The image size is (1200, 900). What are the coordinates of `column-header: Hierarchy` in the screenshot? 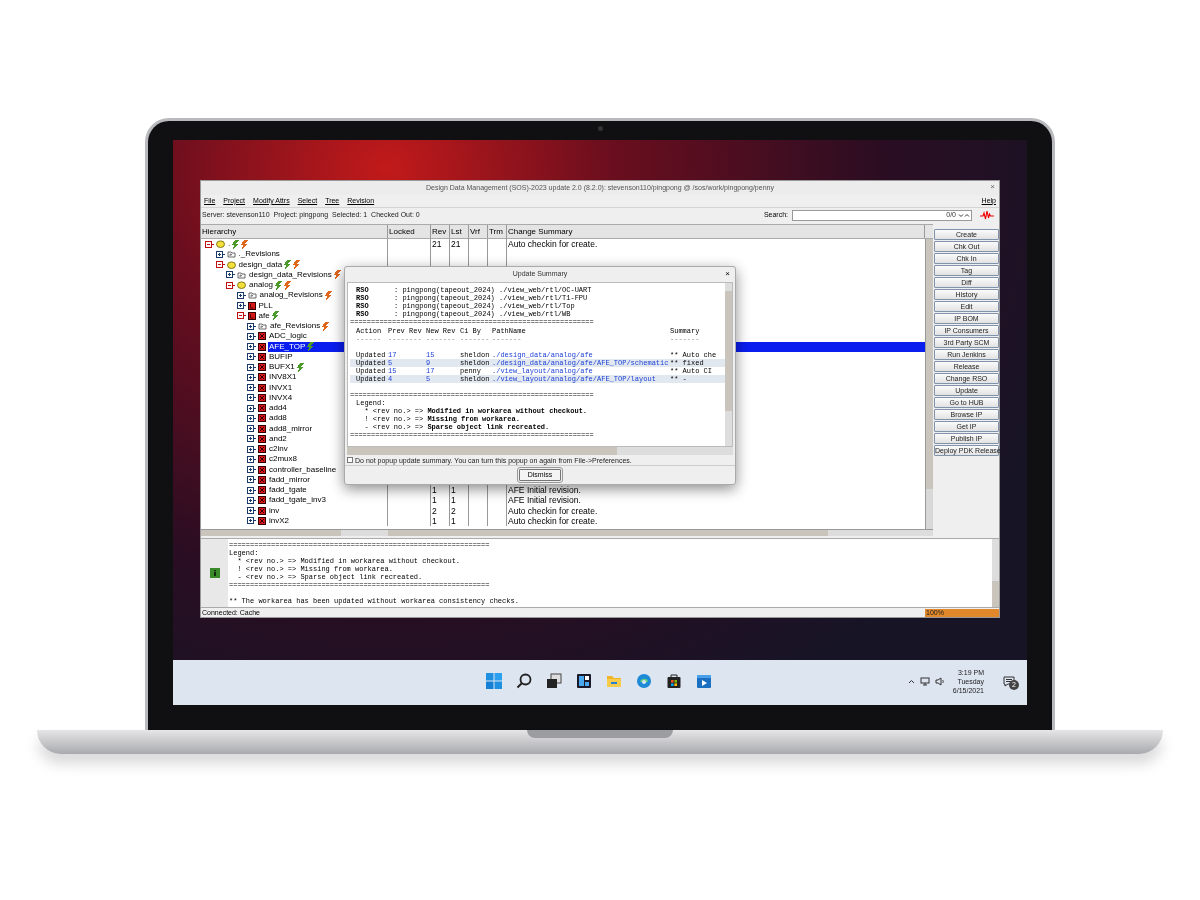 It's located at (294, 231).